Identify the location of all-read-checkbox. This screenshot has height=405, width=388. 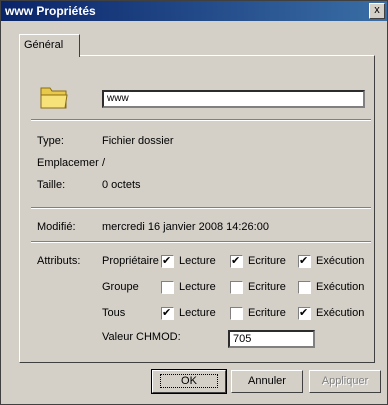
(167, 313).